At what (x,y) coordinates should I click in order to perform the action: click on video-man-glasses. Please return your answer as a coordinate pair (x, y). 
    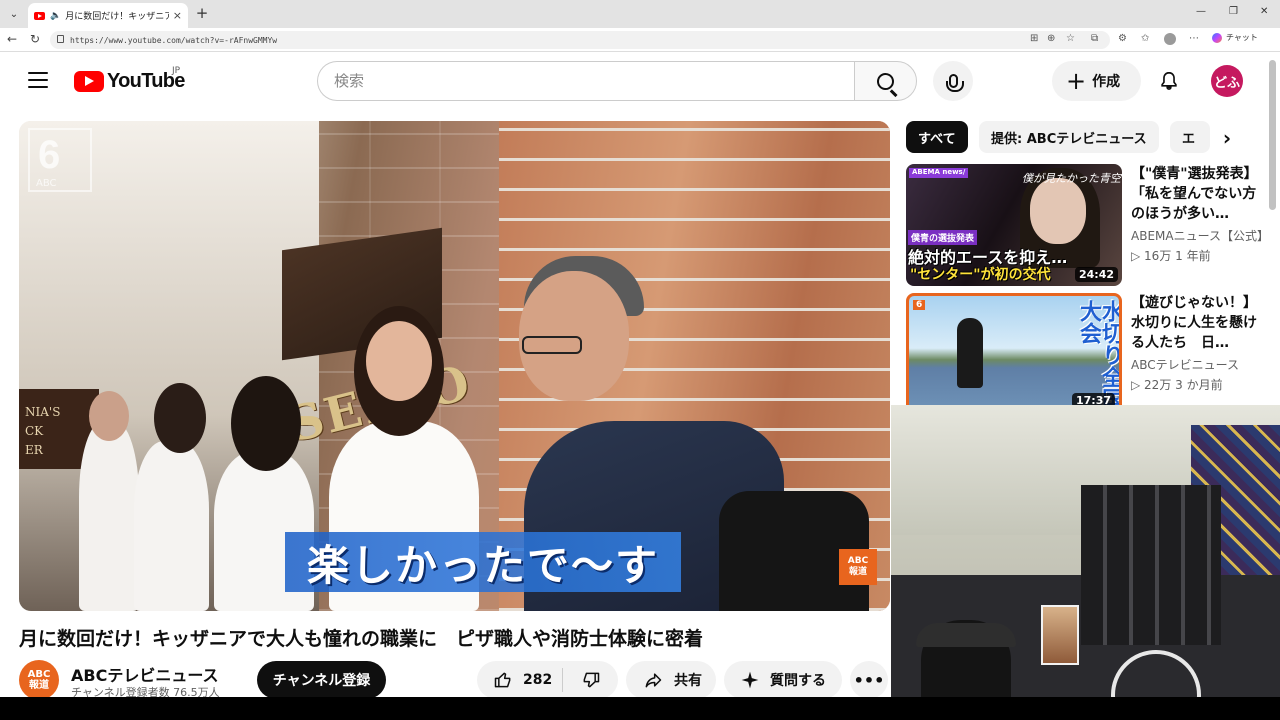
    Looking at the image, I should click on (552, 345).